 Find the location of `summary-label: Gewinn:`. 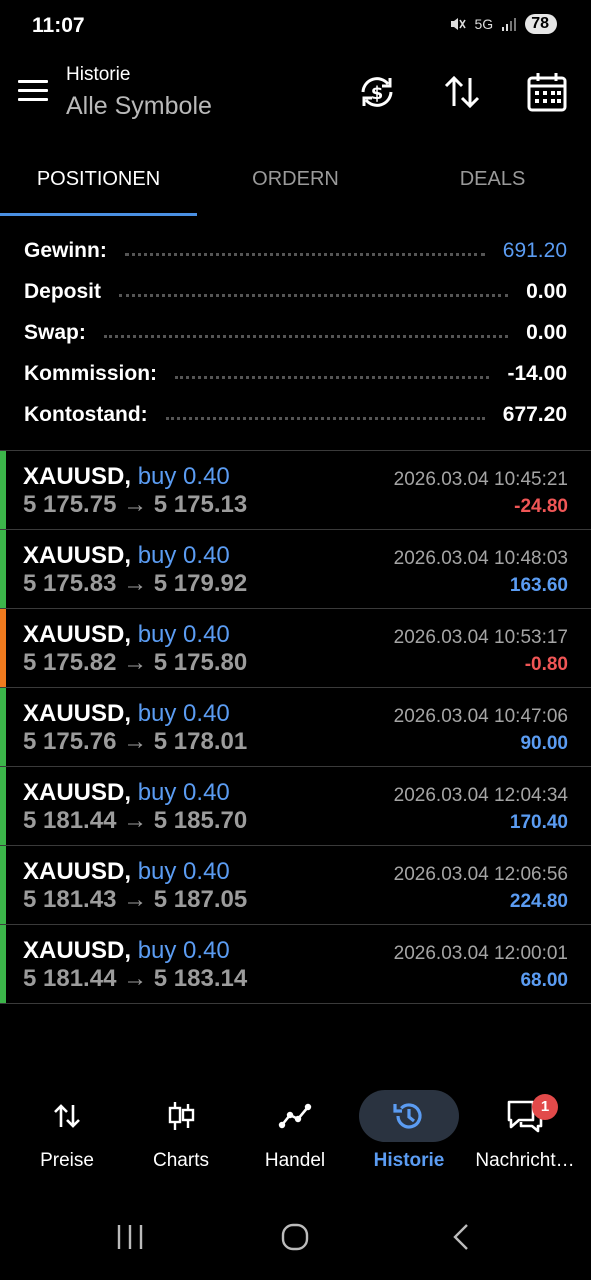

summary-label: Gewinn: is located at coordinates (65, 250).